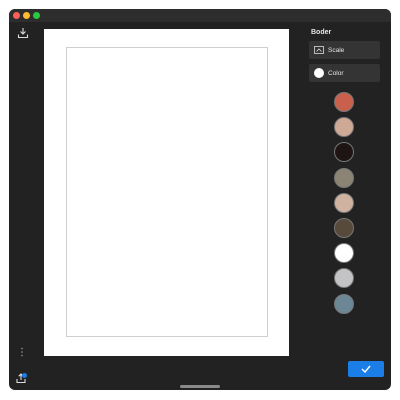  I want to click on color-swatch-slate-blue, so click(344, 304).